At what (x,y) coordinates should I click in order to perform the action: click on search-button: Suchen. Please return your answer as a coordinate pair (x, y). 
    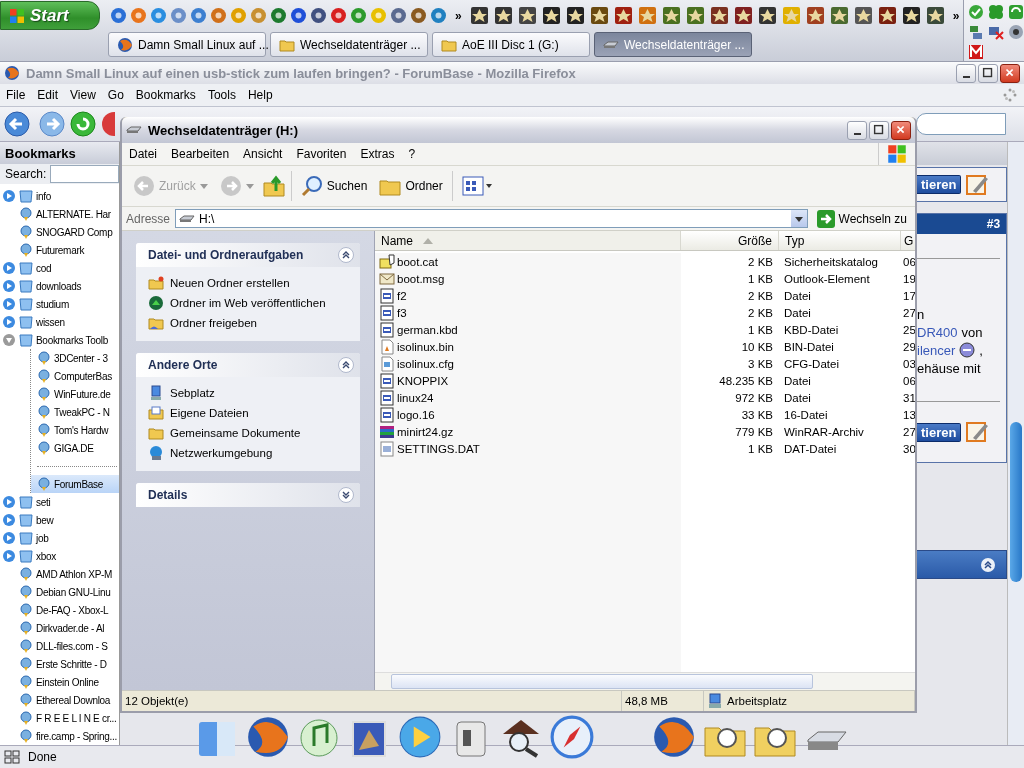
    Looking at the image, I should click on (334, 186).